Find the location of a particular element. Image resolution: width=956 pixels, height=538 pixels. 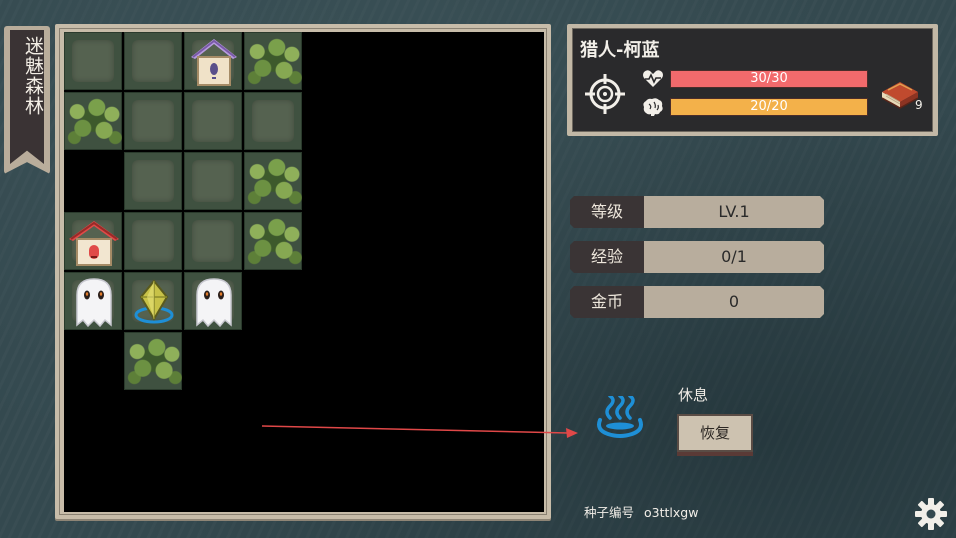

hp-bar: 30/30 is located at coordinates (769, 79).